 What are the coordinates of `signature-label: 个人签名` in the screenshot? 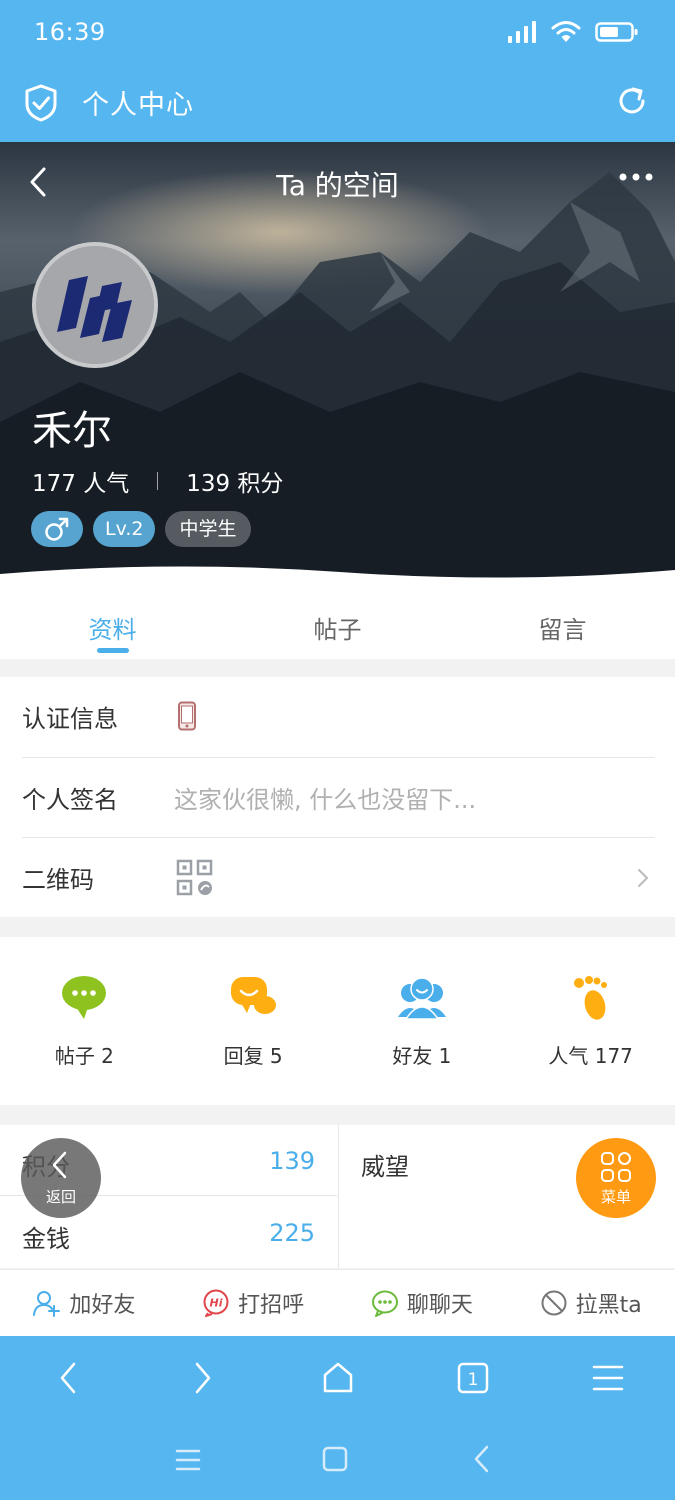 It's located at (70, 800).